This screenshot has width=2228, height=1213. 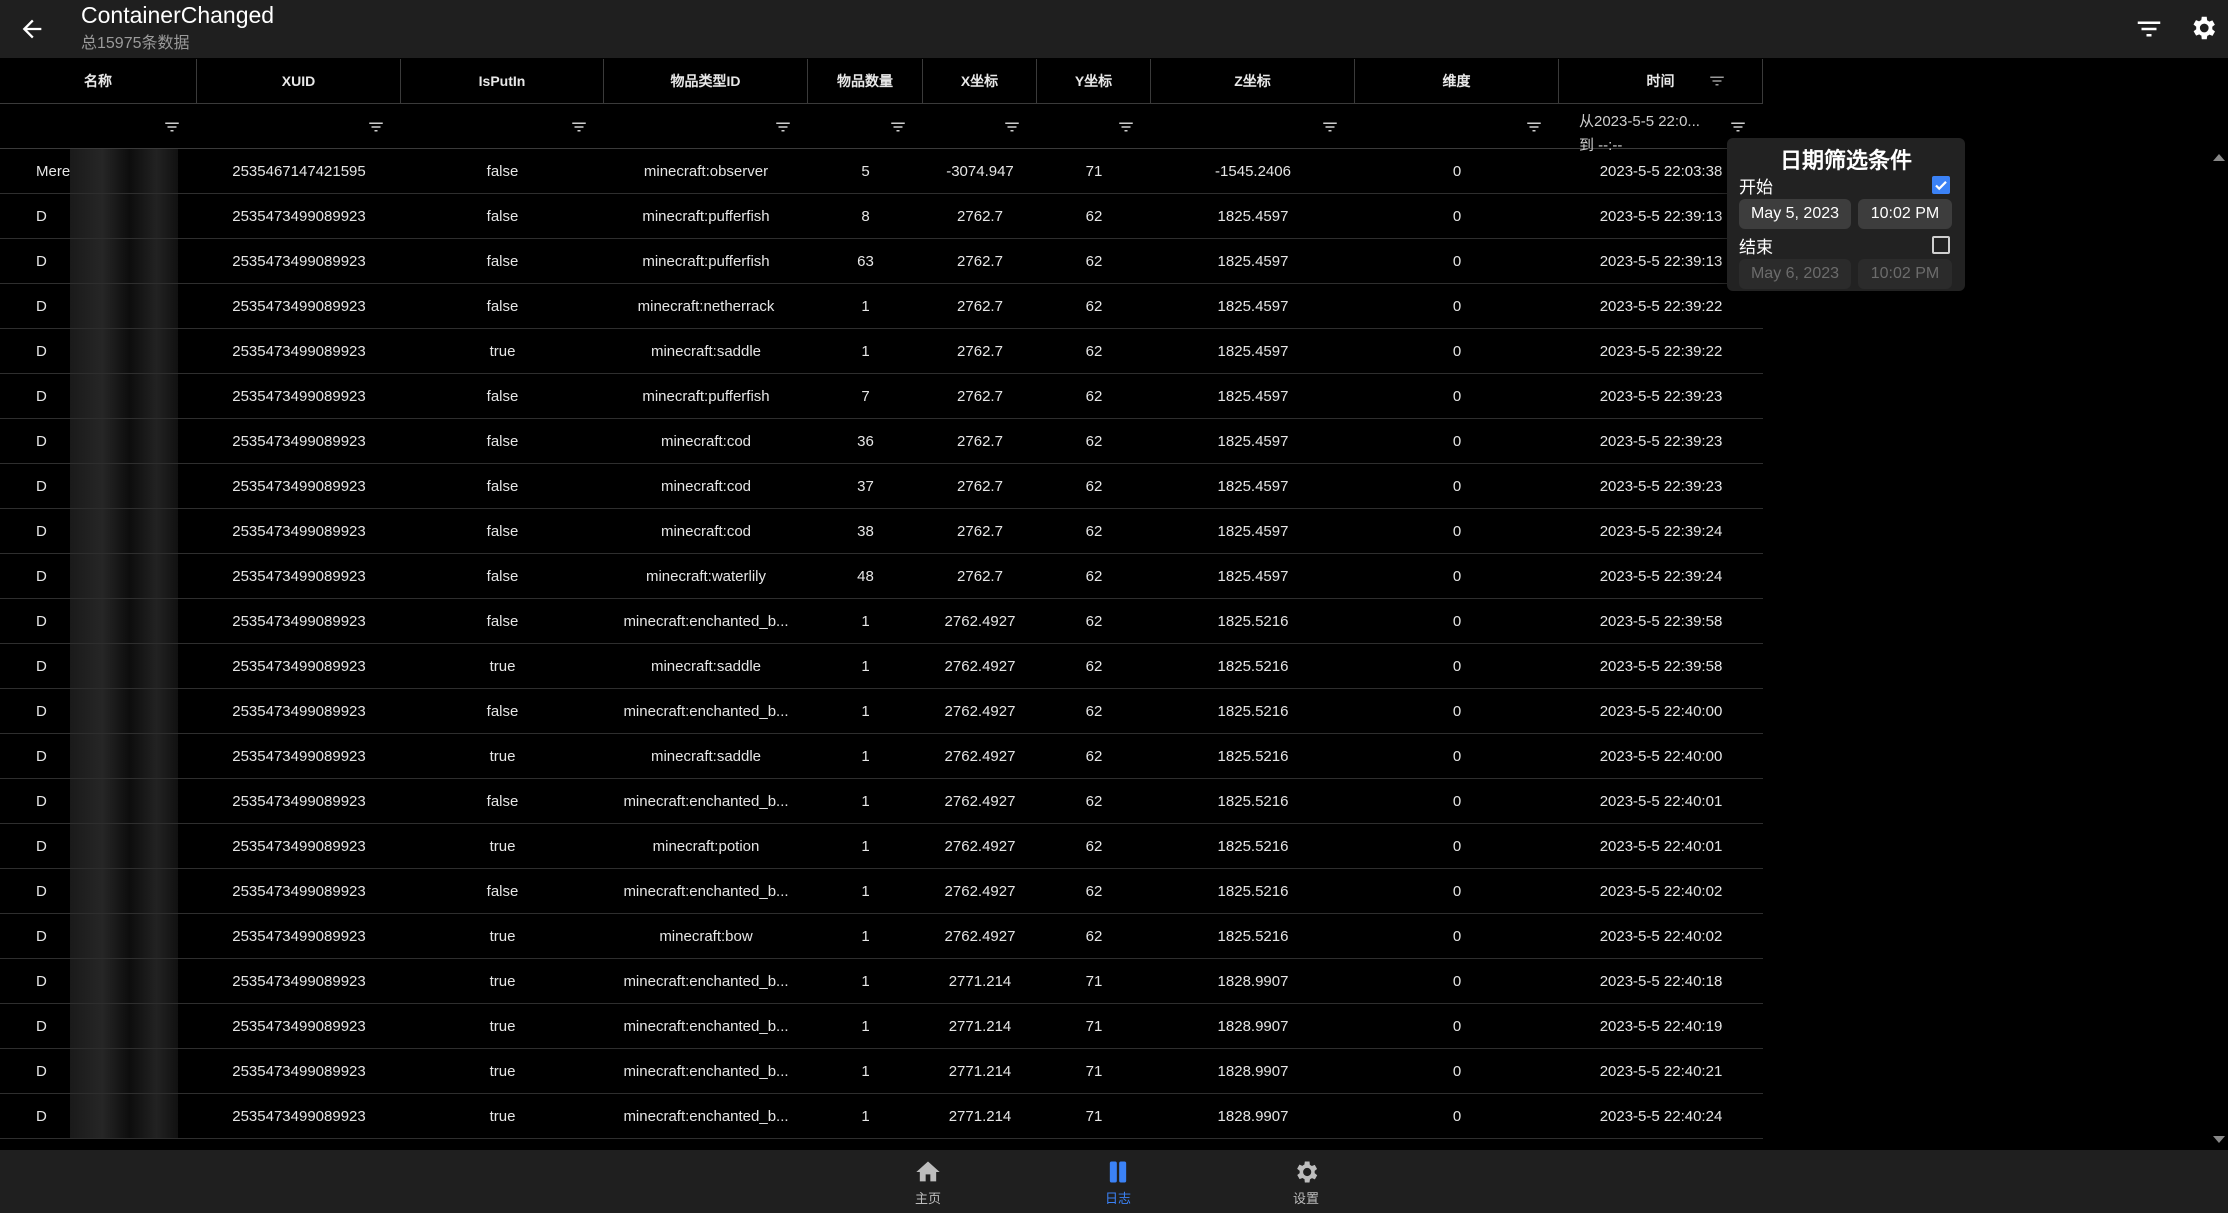 I want to click on cell-text: true, so click(x=502, y=351).